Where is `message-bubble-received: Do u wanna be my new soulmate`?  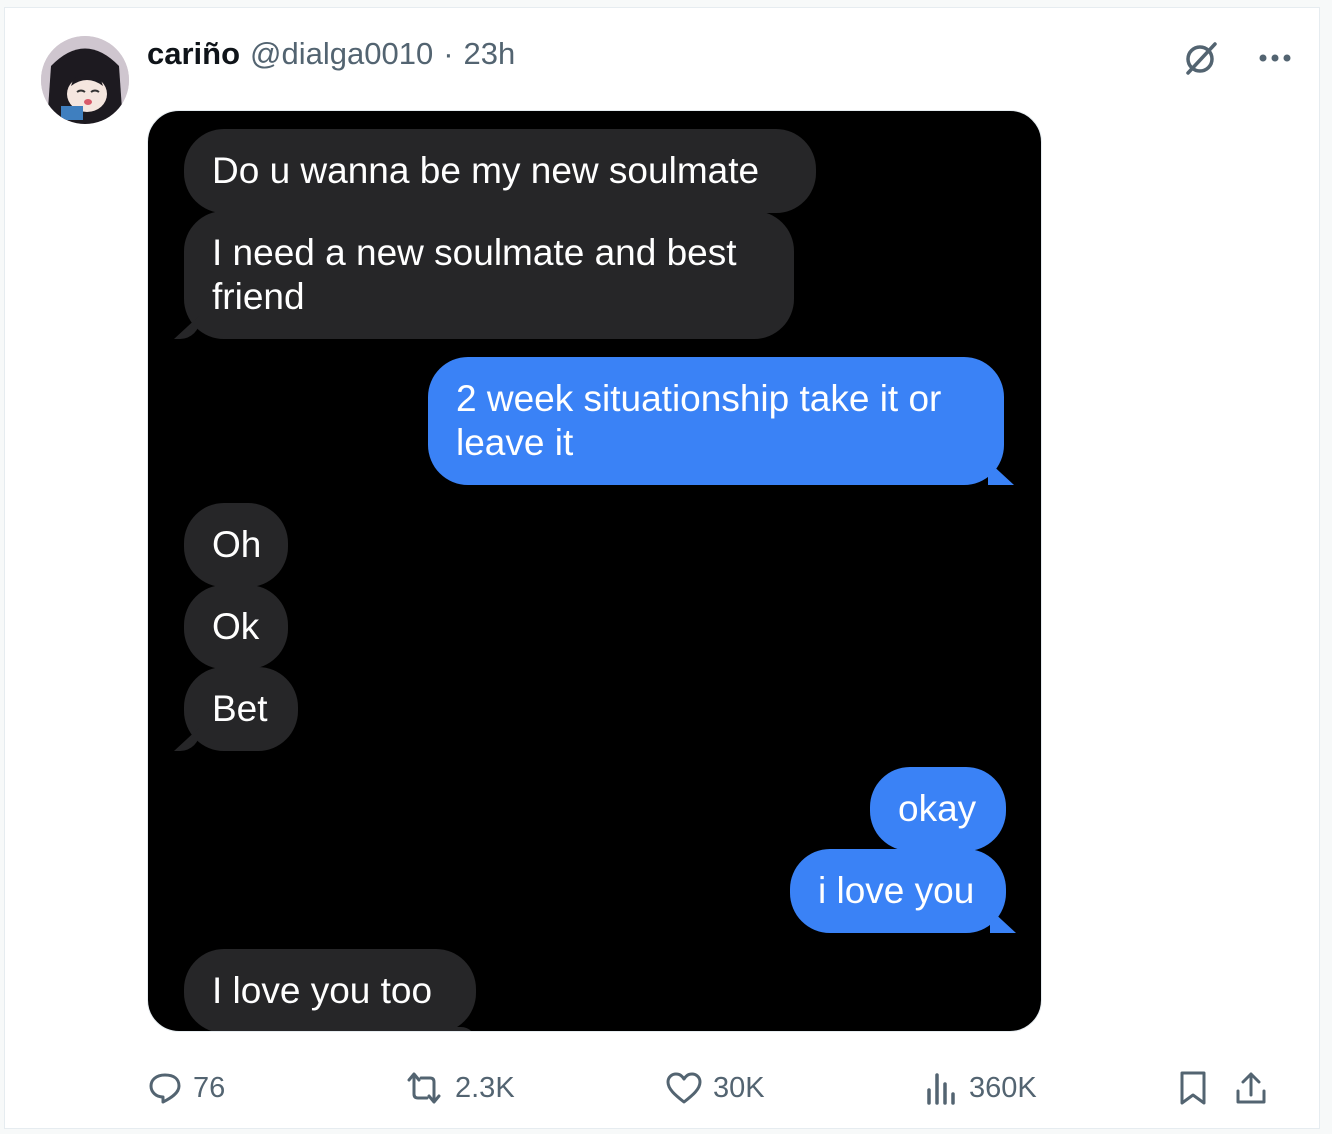
message-bubble-received: Do u wanna be my new soulmate is located at coordinates (500, 171).